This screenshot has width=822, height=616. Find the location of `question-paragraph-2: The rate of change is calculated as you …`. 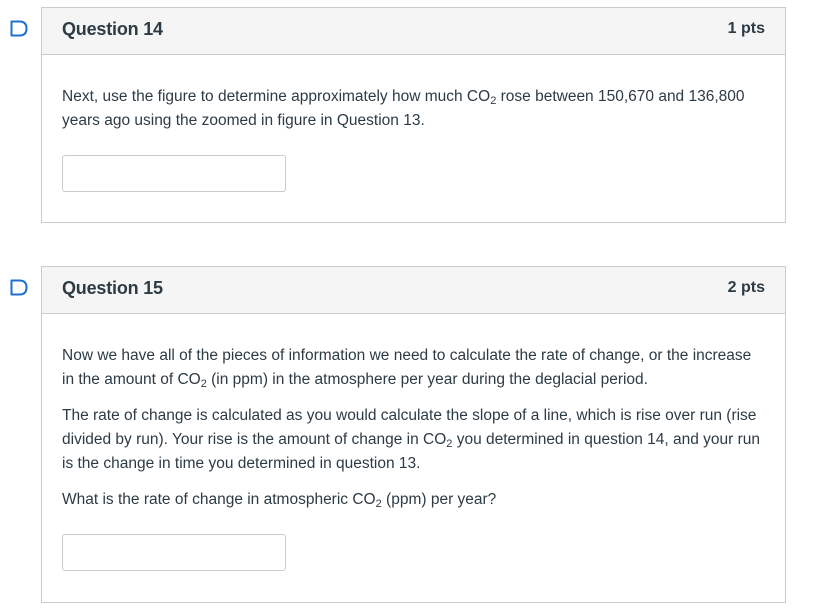

question-paragraph-2: The rate of change is calculated as you … is located at coordinates (411, 439).